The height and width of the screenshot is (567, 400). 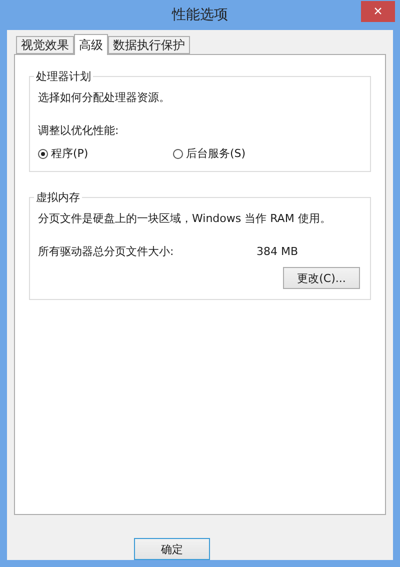 I want to click on tab: 视觉效果, so click(x=45, y=45).